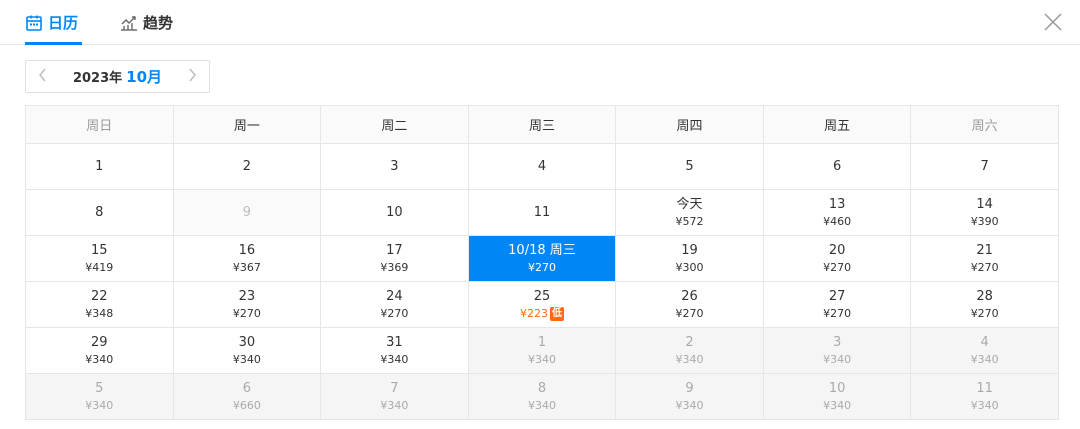  What do you see at coordinates (394, 342) in the screenshot?
I see `day-label: 31` at bounding box center [394, 342].